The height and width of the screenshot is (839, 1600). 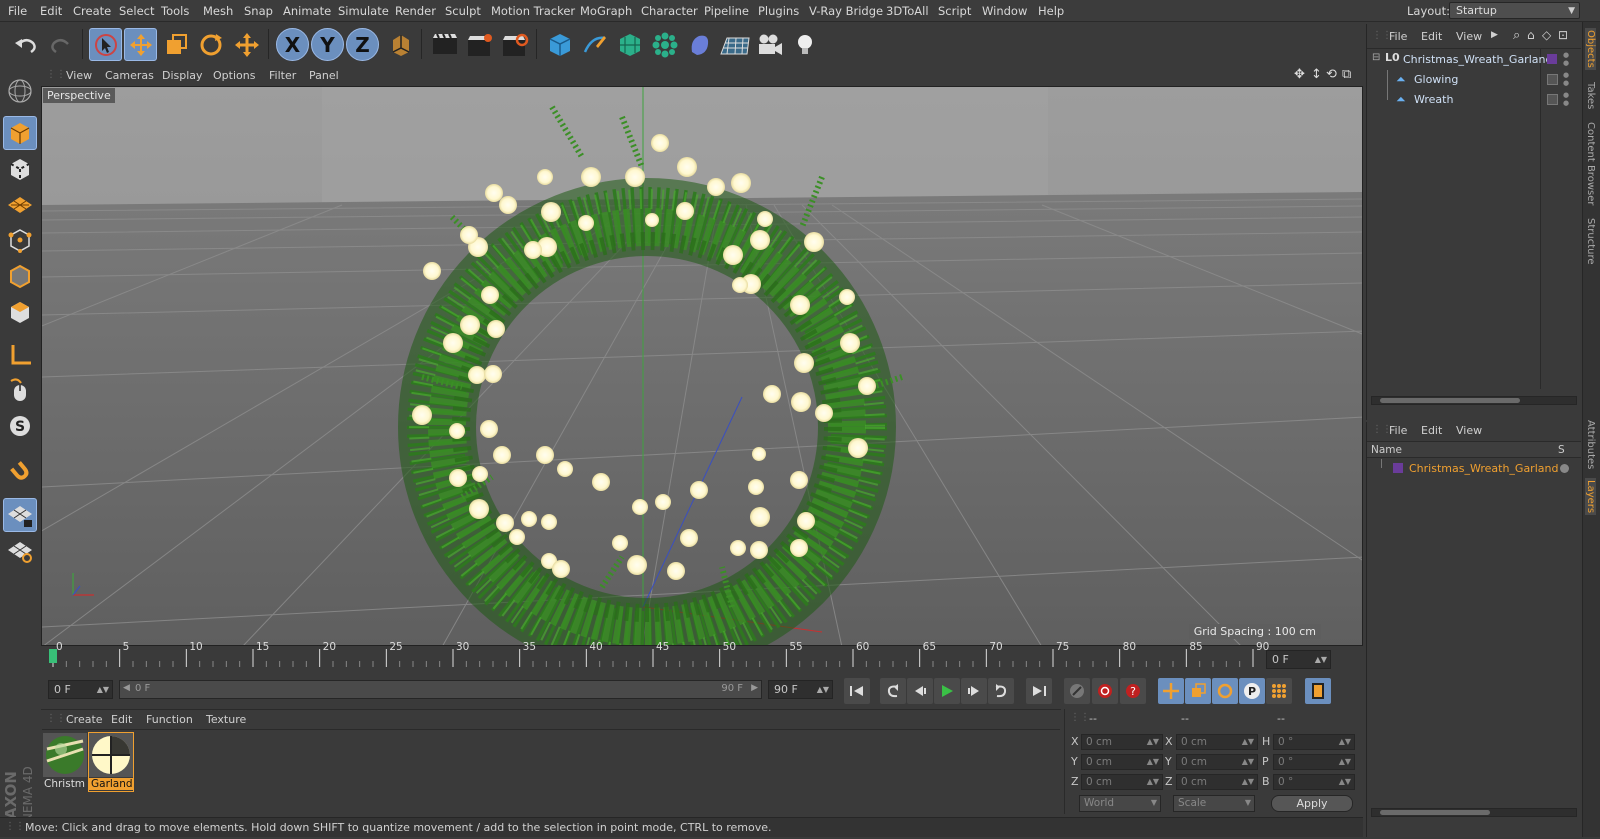 I want to click on start-frame-field: 0 F ▲▼, so click(x=80, y=689).